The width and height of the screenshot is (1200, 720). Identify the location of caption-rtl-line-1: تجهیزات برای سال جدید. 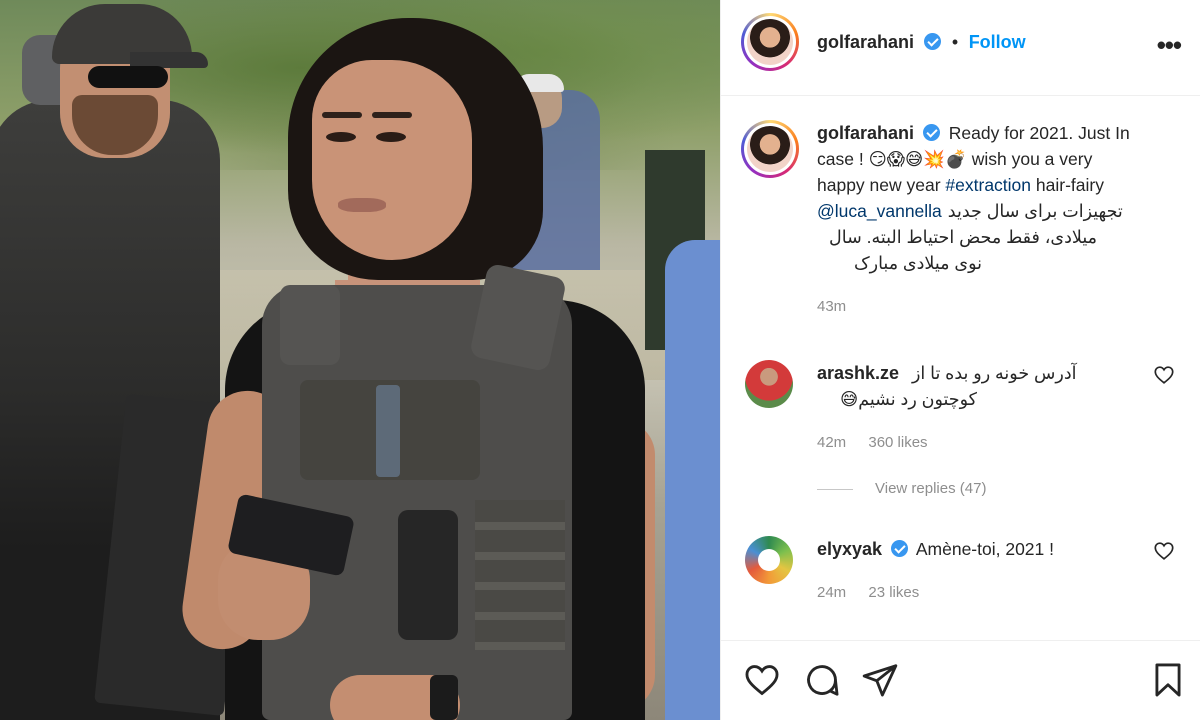
(1035, 211).